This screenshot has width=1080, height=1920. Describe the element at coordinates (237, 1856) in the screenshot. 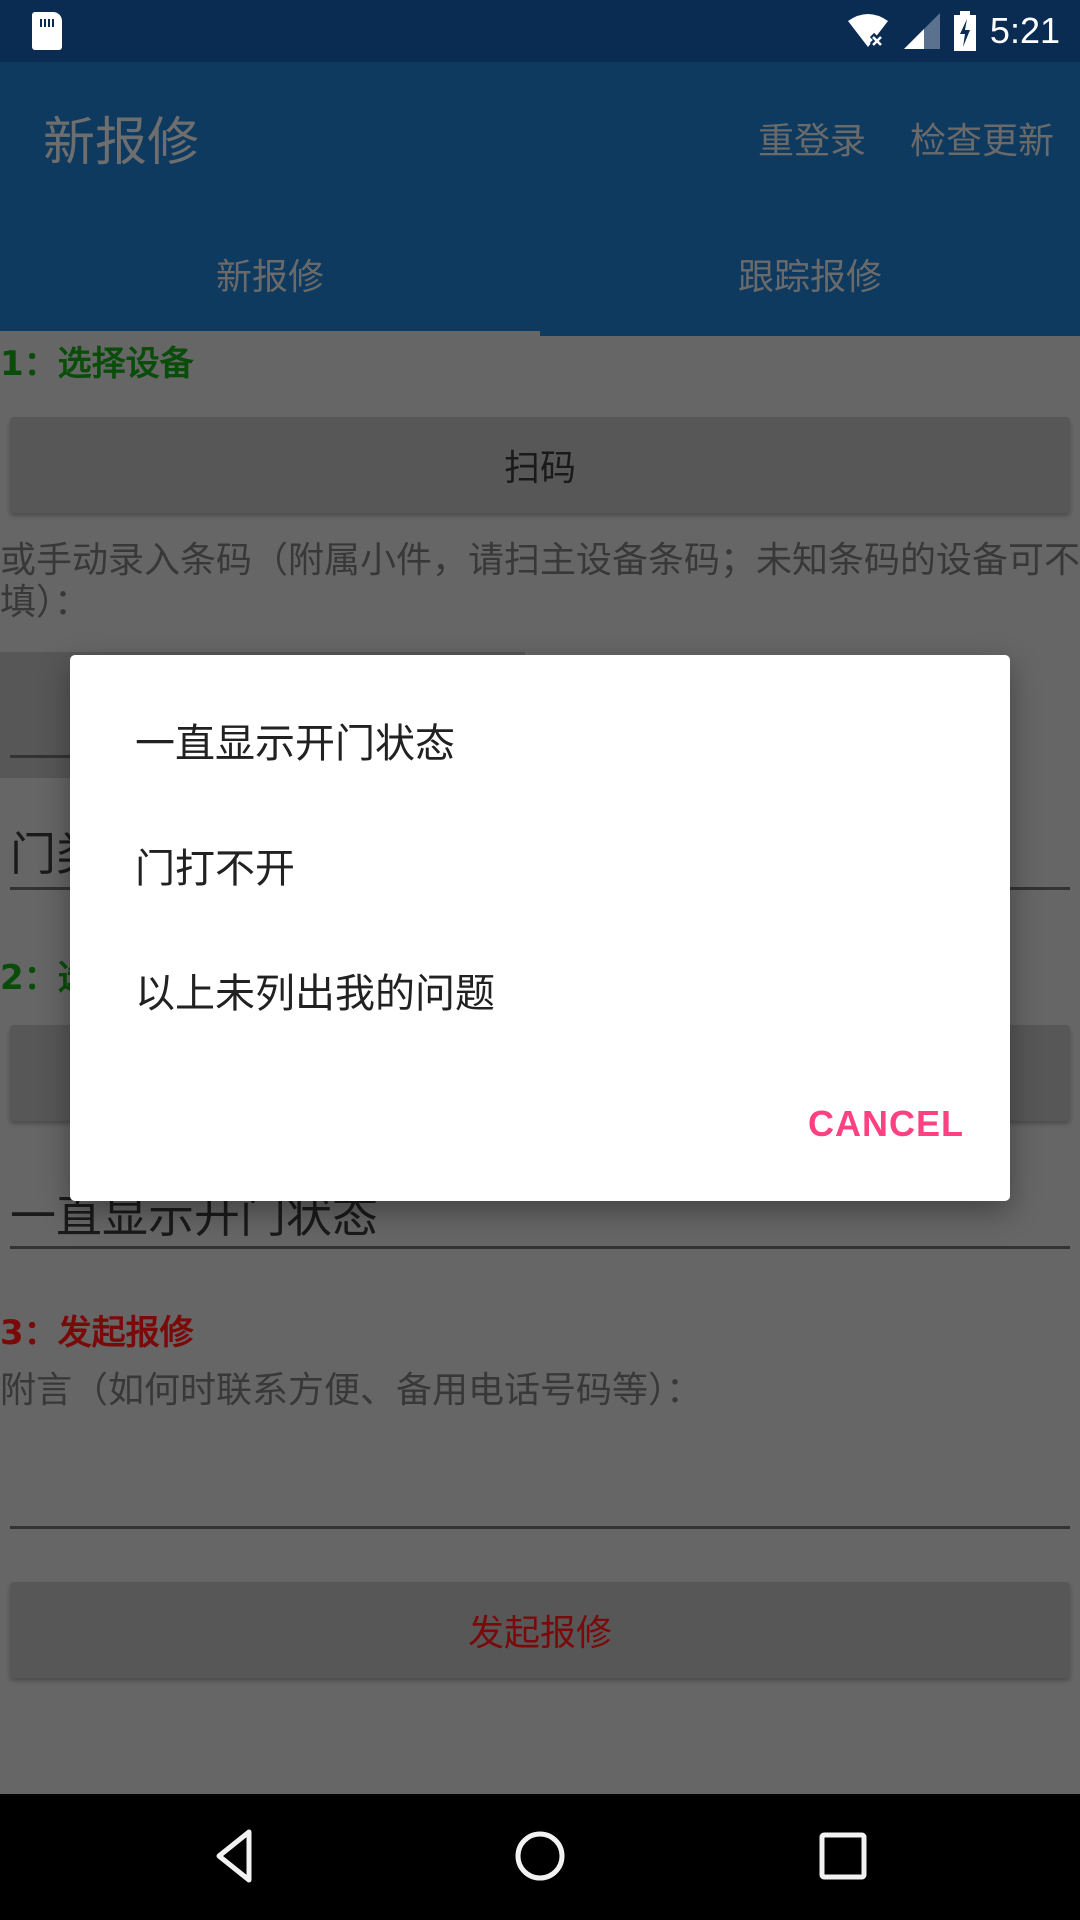

I see `back-icon` at that location.